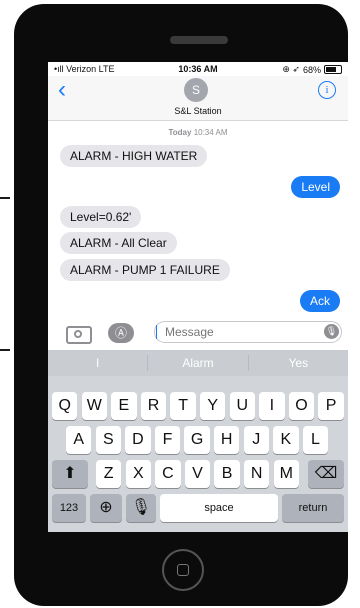 The width and height of the screenshot is (360, 608). What do you see at coordinates (156, 332) in the screenshot?
I see `text-caret` at bounding box center [156, 332].